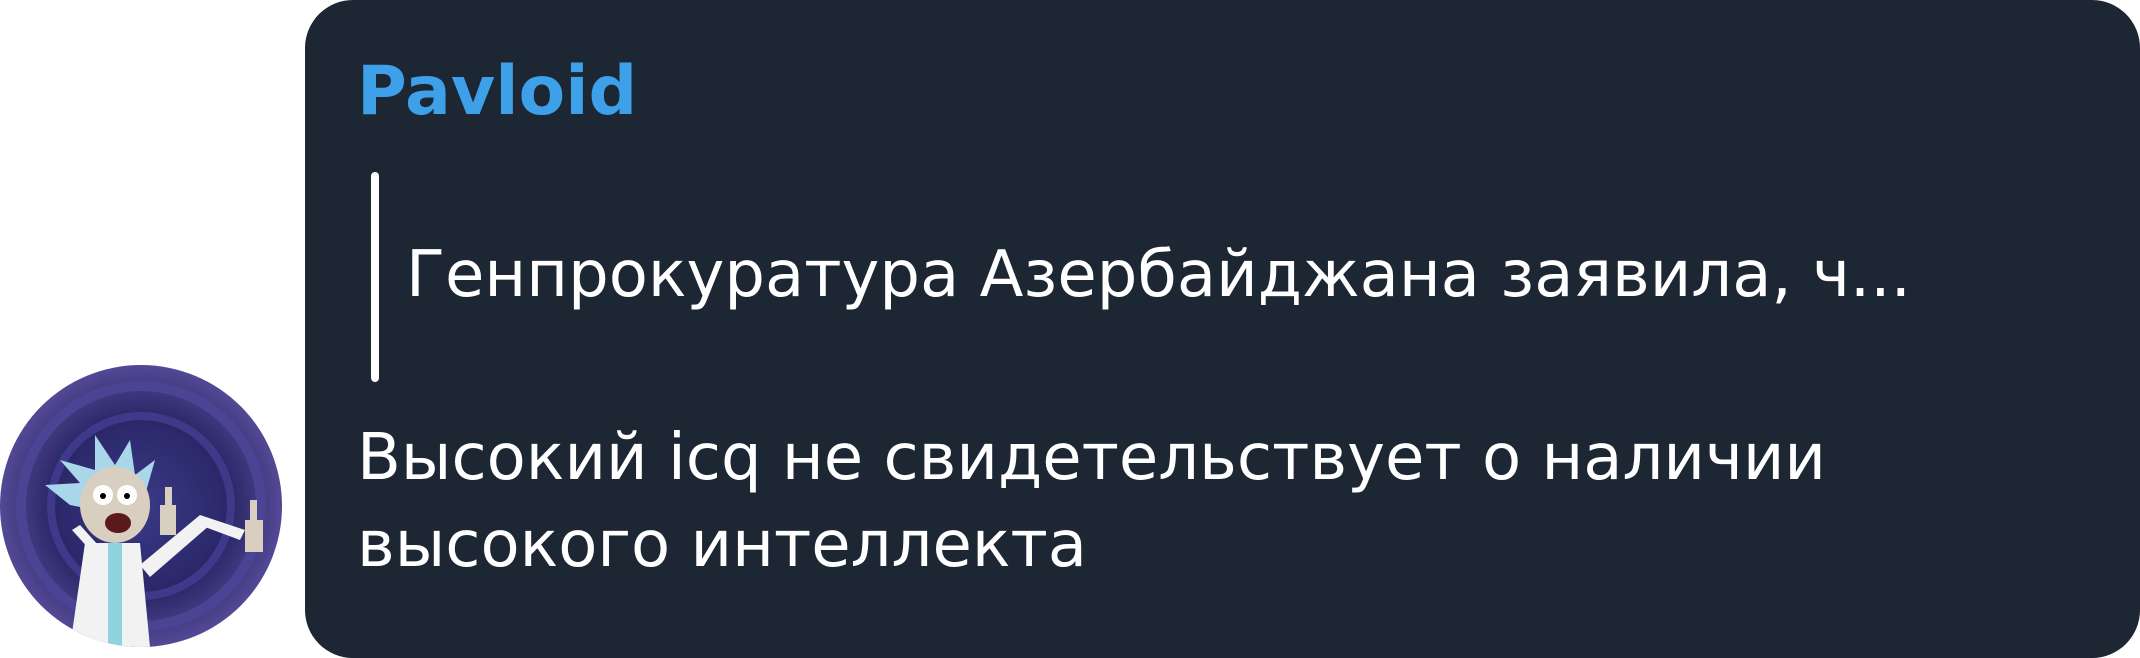 The height and width of the screenshot is (658, 2140). What do you see at coordinates (497, 92) in the screenshot?
I see `sender-name: Pavloid` at bounding box center [497, 92].